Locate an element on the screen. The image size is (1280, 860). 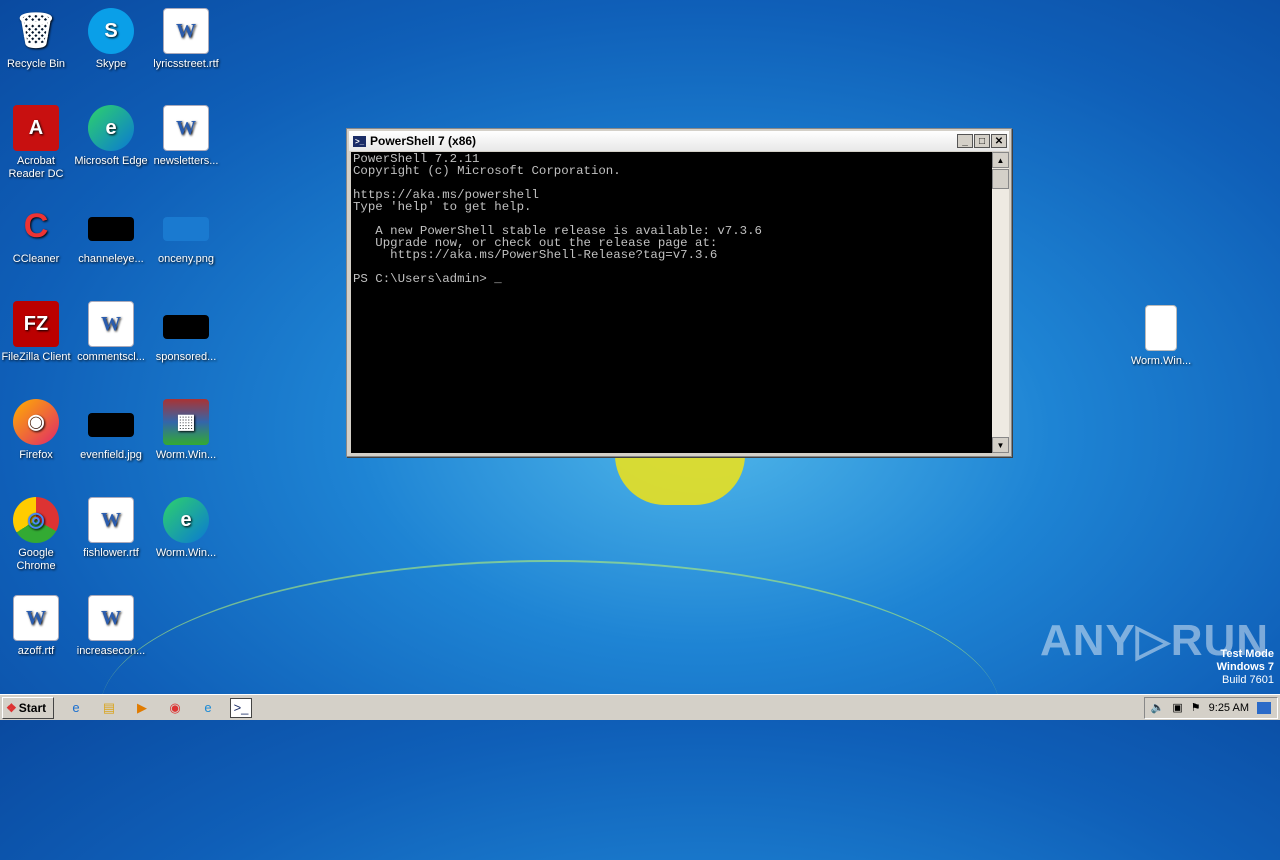
desktop-icon: Wlyricsstreet.rtf is located at coordinates (186, 39).